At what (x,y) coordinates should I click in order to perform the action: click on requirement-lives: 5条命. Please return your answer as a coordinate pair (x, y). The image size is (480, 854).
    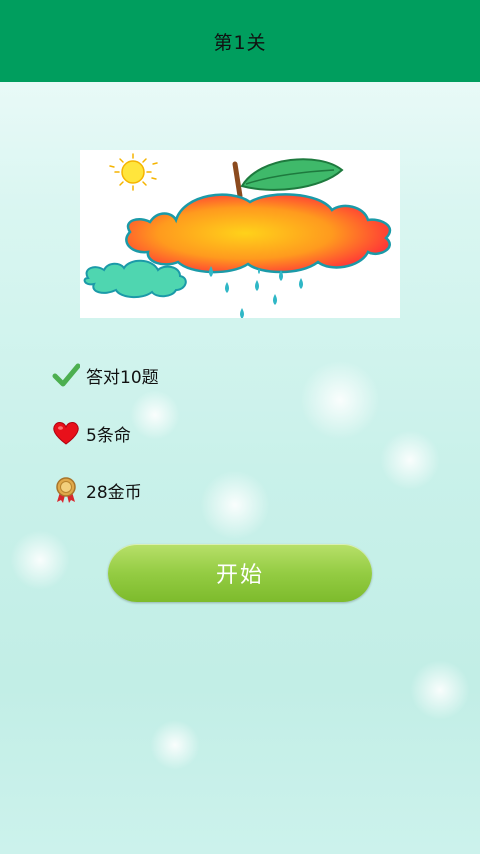
    Looking at the image, I should click on (91, 433).